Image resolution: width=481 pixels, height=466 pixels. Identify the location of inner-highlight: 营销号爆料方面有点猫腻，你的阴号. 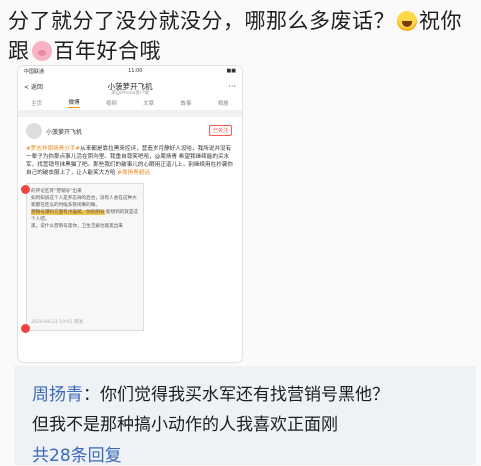
(68, 212).